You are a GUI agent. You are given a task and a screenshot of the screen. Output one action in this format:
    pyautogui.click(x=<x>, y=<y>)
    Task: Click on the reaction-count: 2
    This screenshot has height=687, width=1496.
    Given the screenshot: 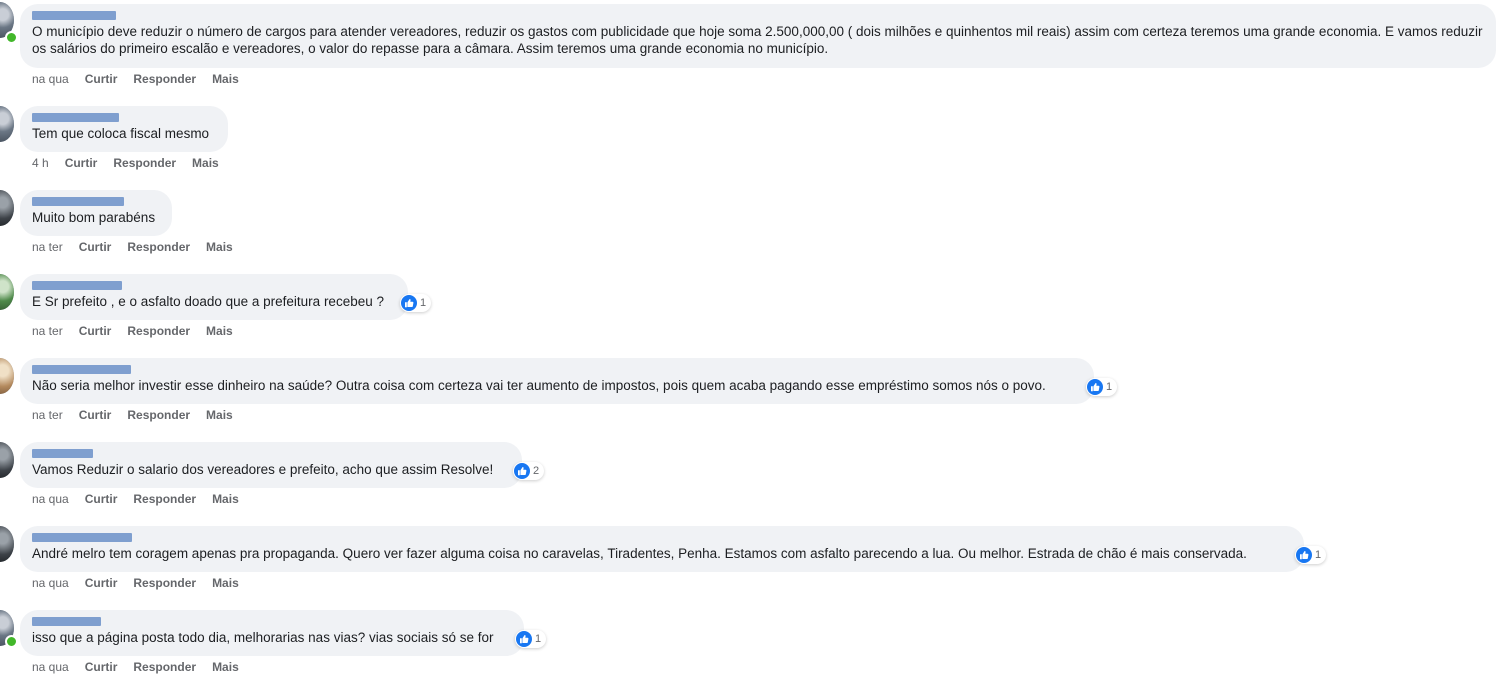 What is the action you would take?
    pyautogui.click(x=529, y=471)
    